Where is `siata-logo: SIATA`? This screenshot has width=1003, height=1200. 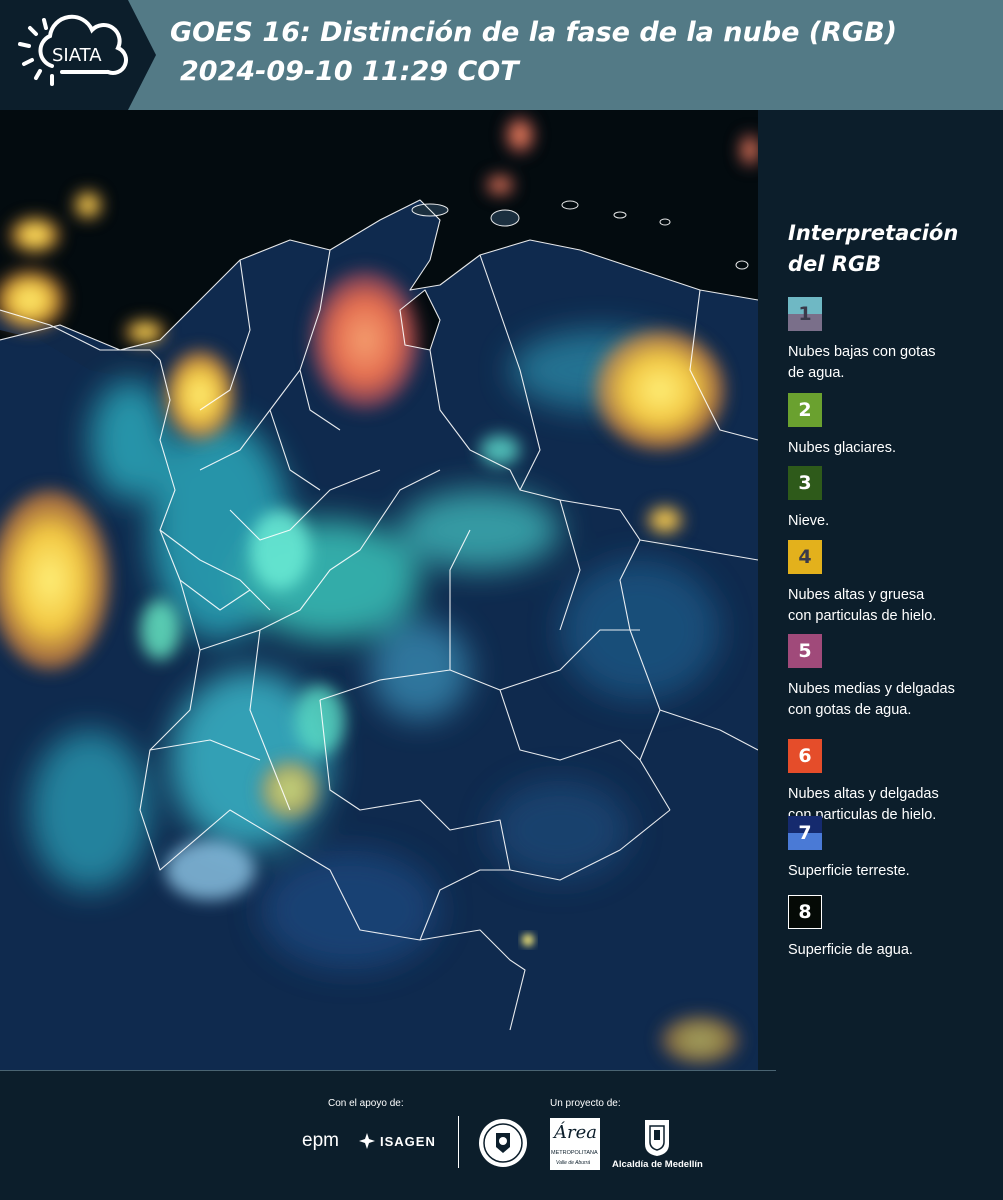
siata-logo: SIATA is located at coordinates (78, 55).